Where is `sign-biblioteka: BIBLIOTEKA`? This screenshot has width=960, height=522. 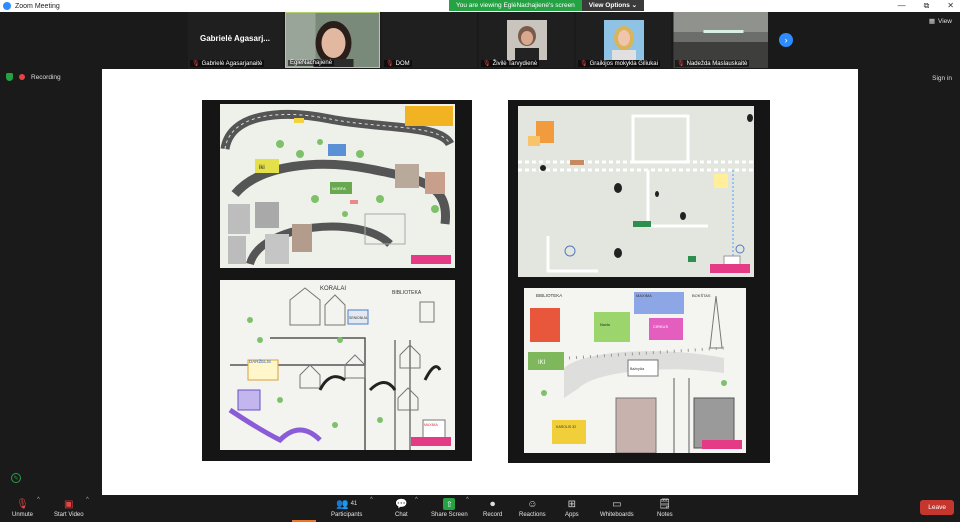 sign-biblioteka: BIBLIOTEKA is located at coordinates (407, 293).